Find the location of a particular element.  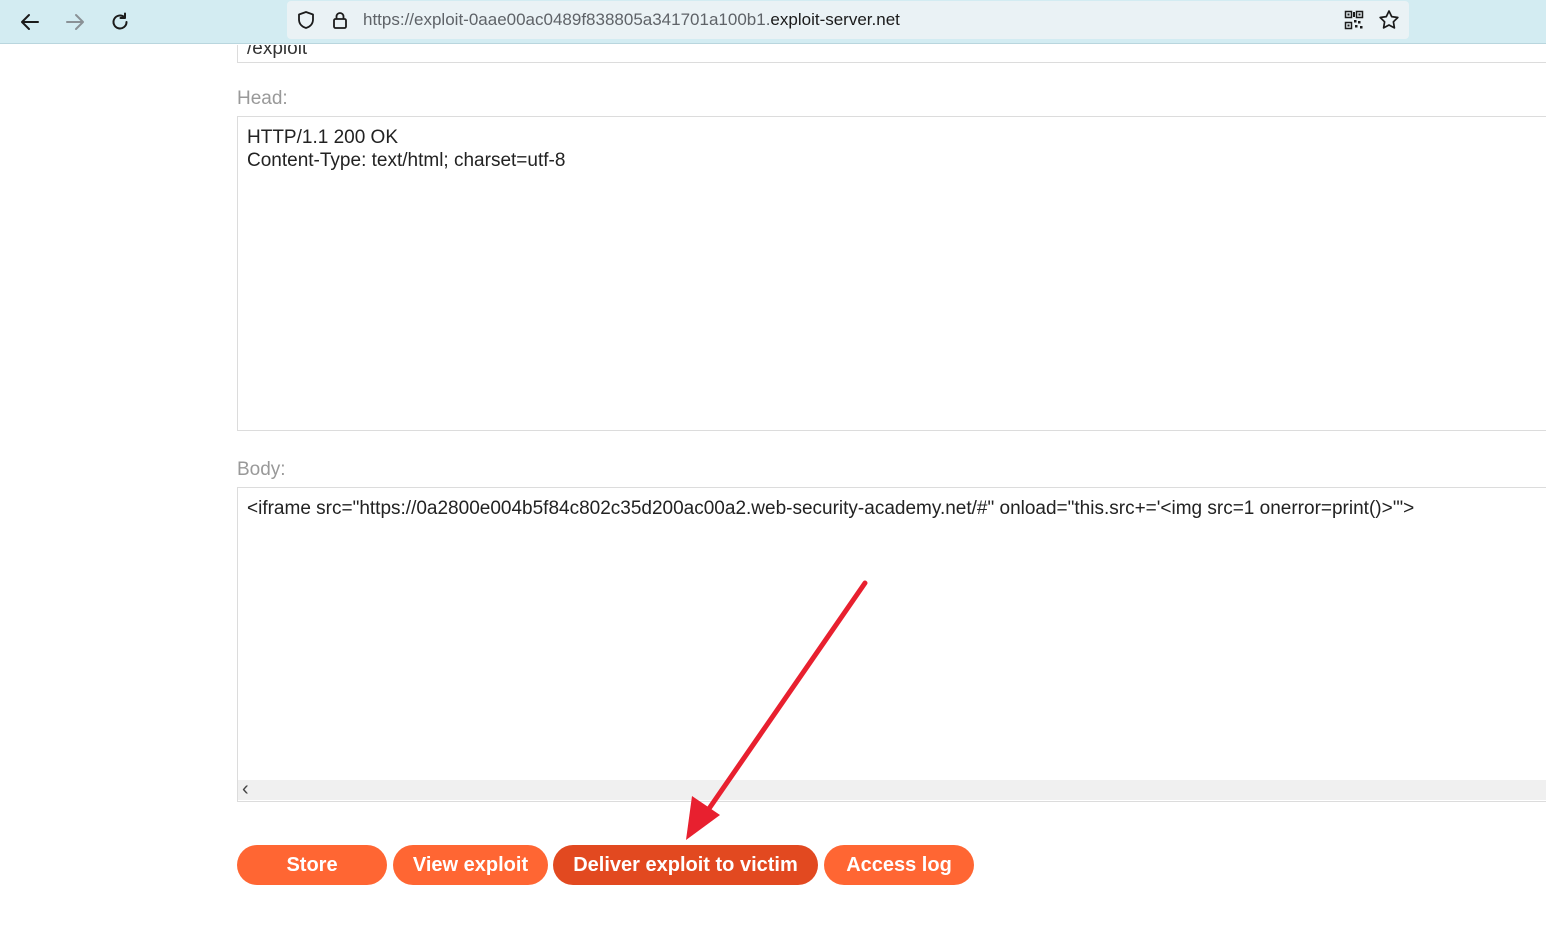

back-arrow-icon is located at coordinates (30, 22).